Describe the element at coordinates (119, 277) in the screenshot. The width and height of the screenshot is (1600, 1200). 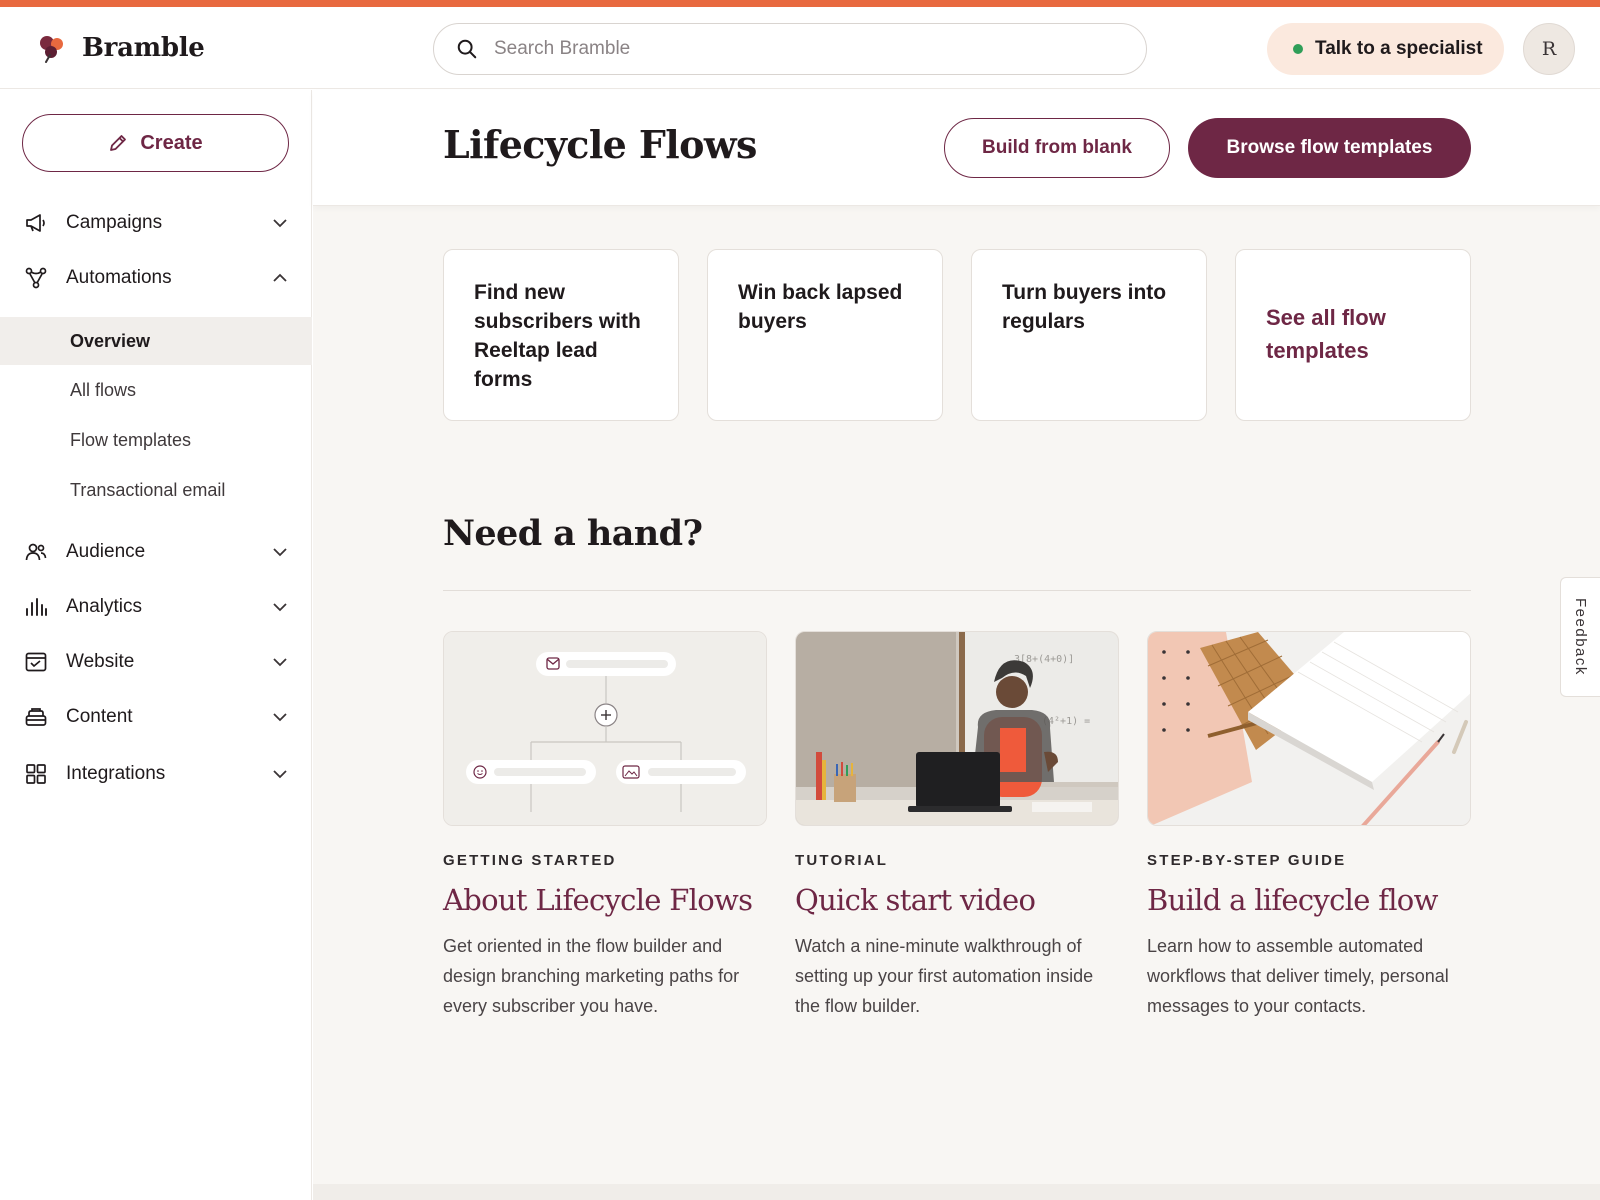
I see `sidebar-item-label: Automations` at that location.